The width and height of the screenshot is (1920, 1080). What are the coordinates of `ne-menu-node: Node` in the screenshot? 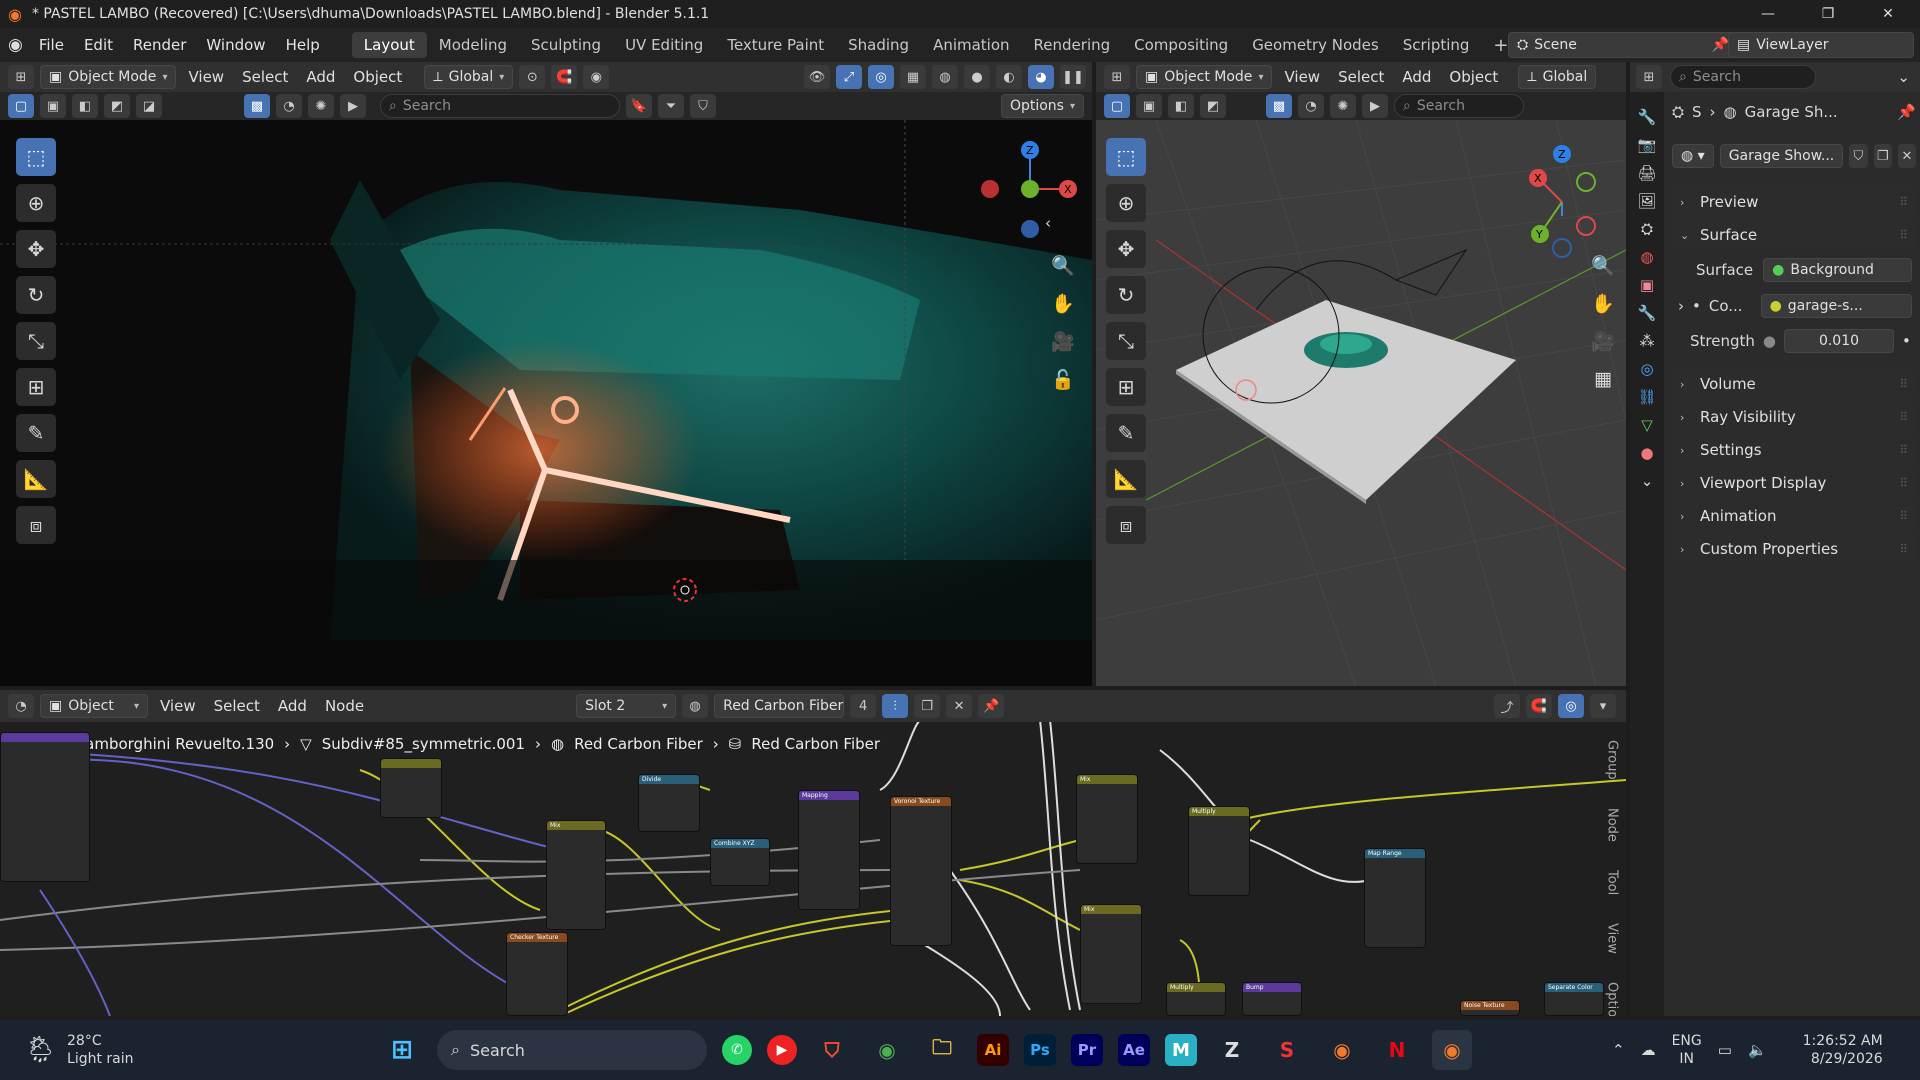 It's located at (344, 706).